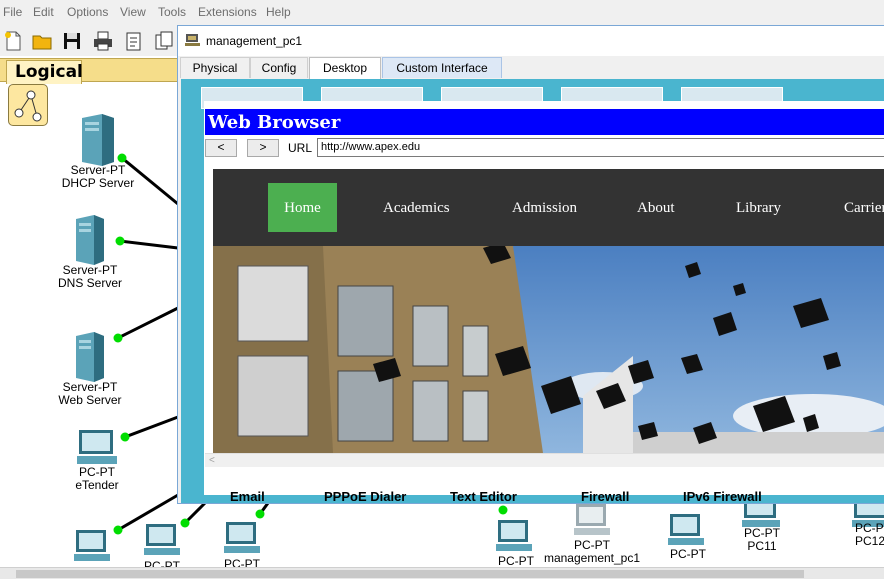 The image size is (884, 579). Describe the element at coordinates (300, 148) in the screenshot. I see `url-label: URL` at that location.